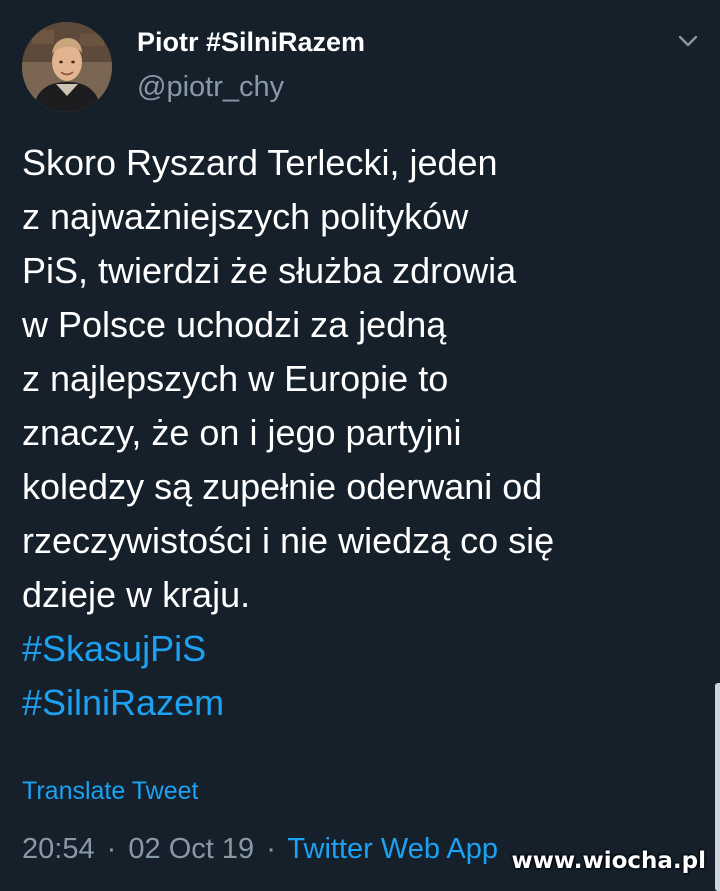 Image resolution: width=720 pixels, height=891 pixels. I want to click on hashtag-link-silnirazem: #SilniRazem, so click(123, 703).